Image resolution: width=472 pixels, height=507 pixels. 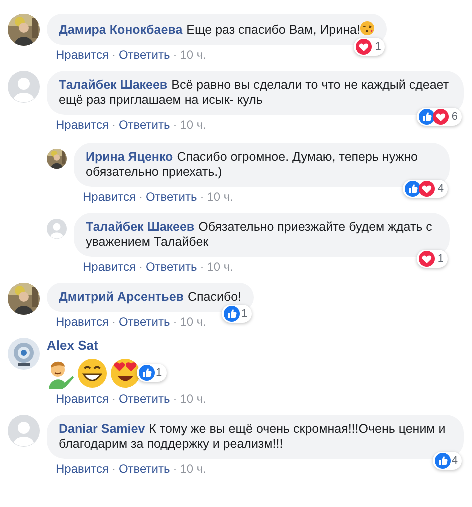 I want to click on author-name: Alex Sat, so click(x=255, y=346).